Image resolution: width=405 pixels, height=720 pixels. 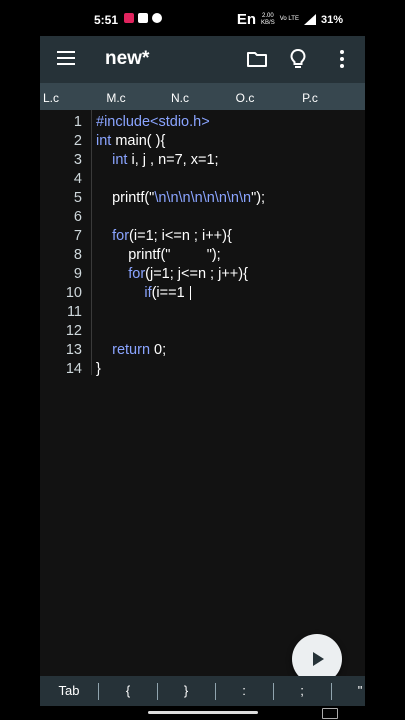 I want to click on tab-m-c: M.c, so click(x=115, y=98).